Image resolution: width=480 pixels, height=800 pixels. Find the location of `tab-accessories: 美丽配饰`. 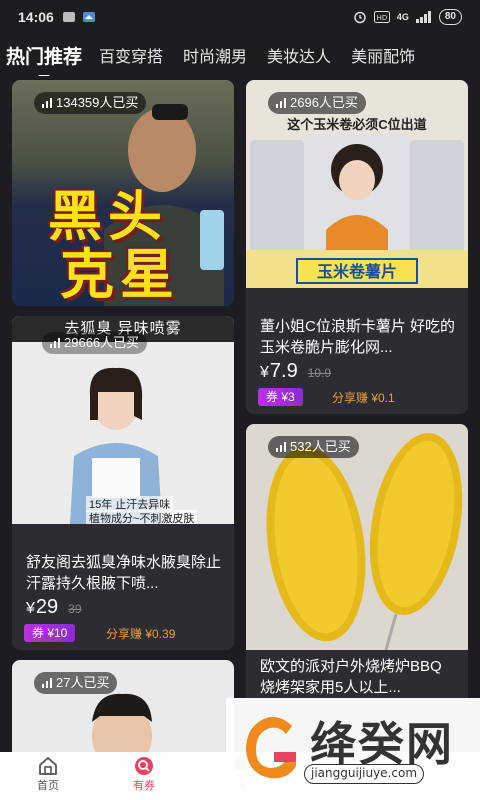

tab-accessories: 美丽配饰 is located at coordinates (383, 55).